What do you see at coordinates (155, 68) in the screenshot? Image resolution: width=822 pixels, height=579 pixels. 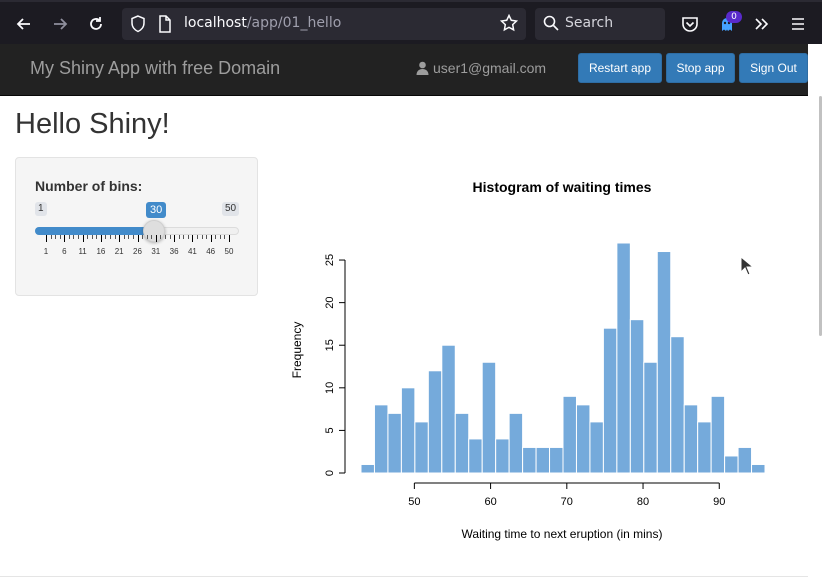 I see `app-title: My Shiny App with free Domain` at bounding box center [155, 68].